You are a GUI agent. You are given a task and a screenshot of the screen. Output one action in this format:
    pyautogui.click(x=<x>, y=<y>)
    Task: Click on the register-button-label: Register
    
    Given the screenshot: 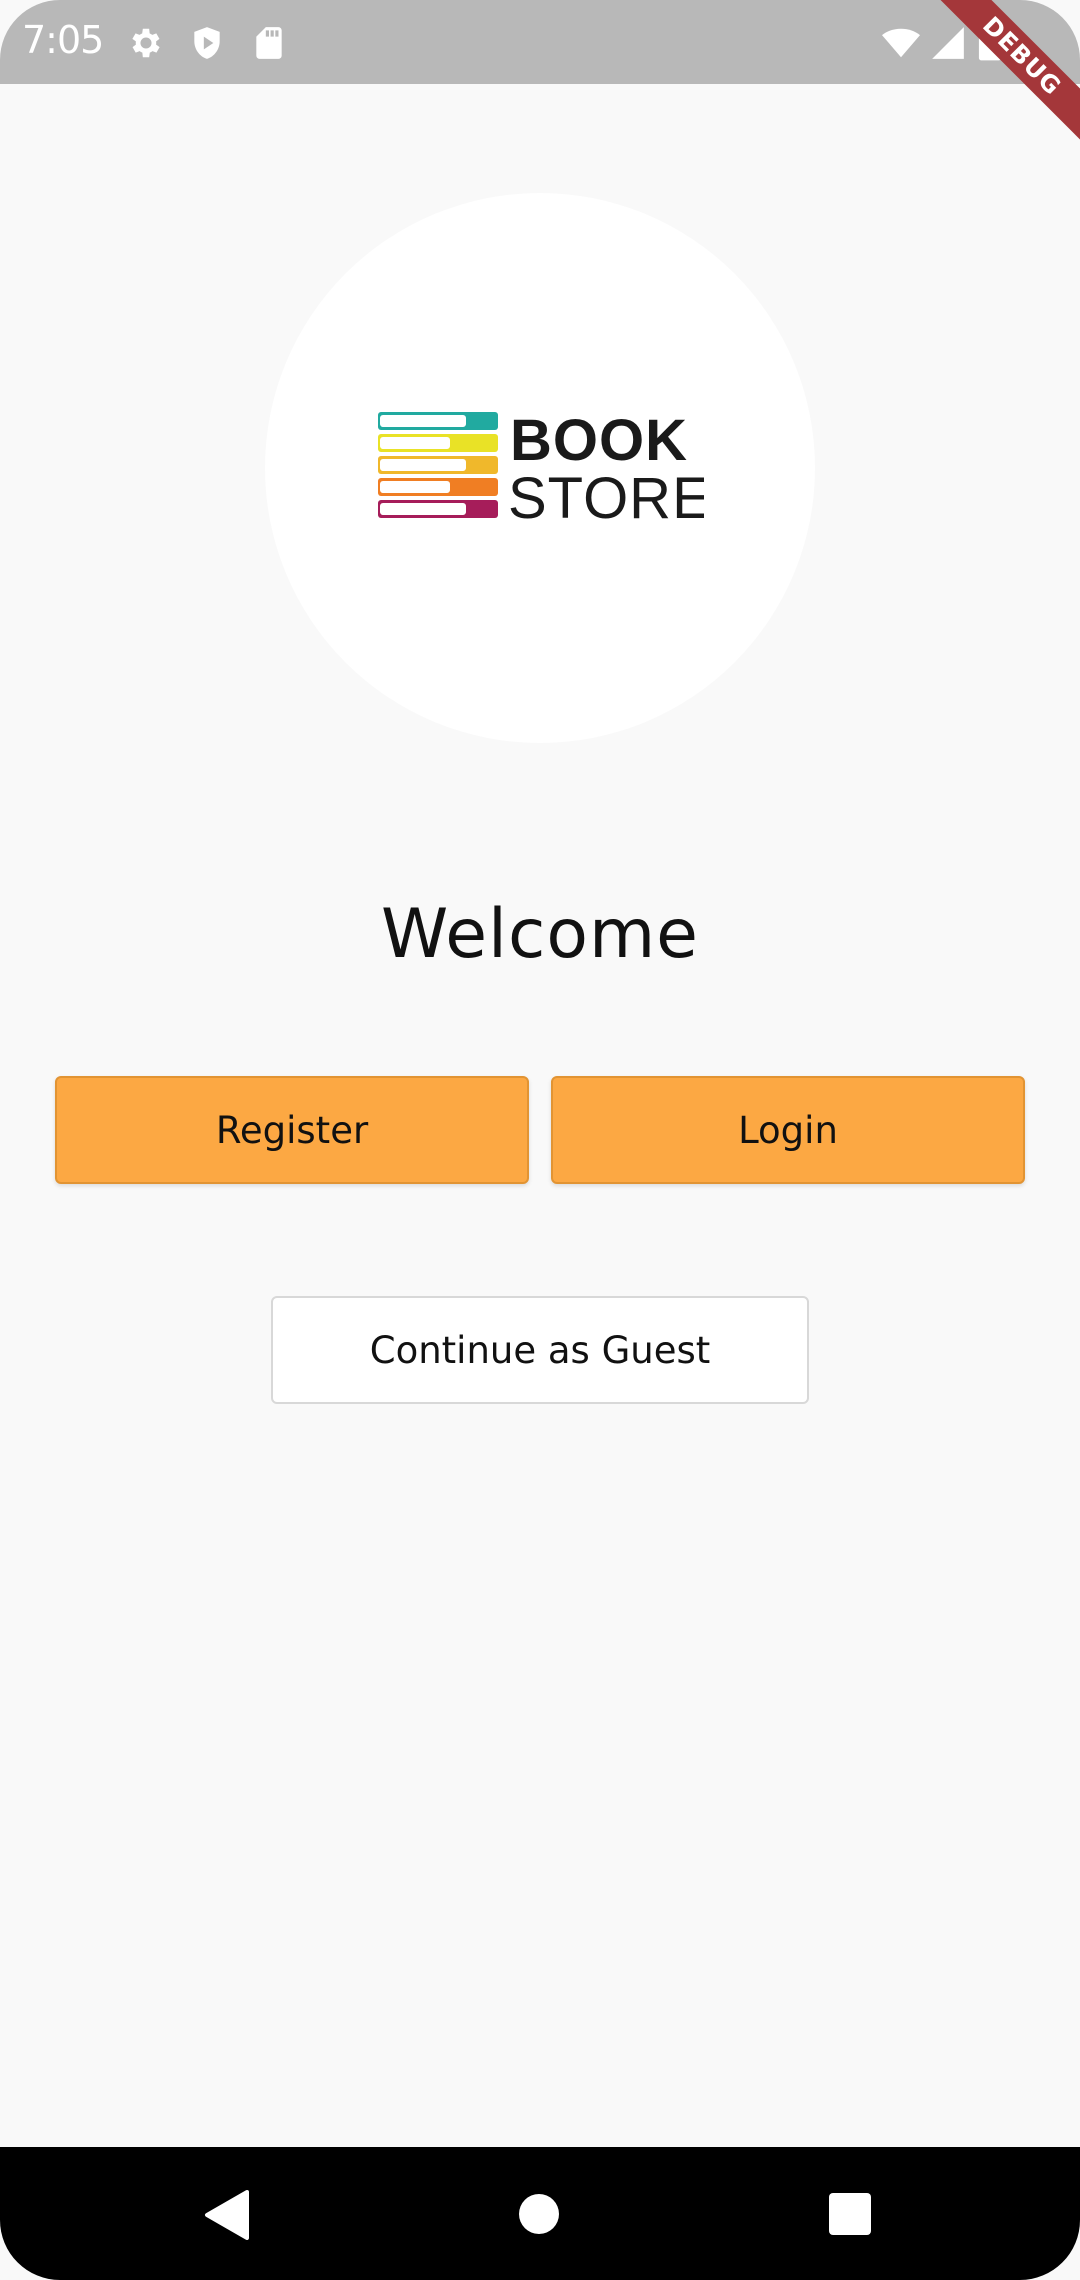 What is the action you would take?
    pyautogui.click(x=292, y=1130)
    